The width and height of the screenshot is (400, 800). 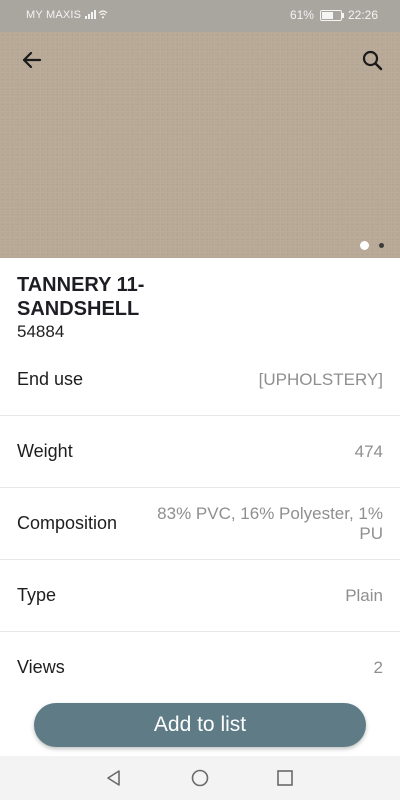 I want to click on system-nav-bar, so click(x=200, y=778).